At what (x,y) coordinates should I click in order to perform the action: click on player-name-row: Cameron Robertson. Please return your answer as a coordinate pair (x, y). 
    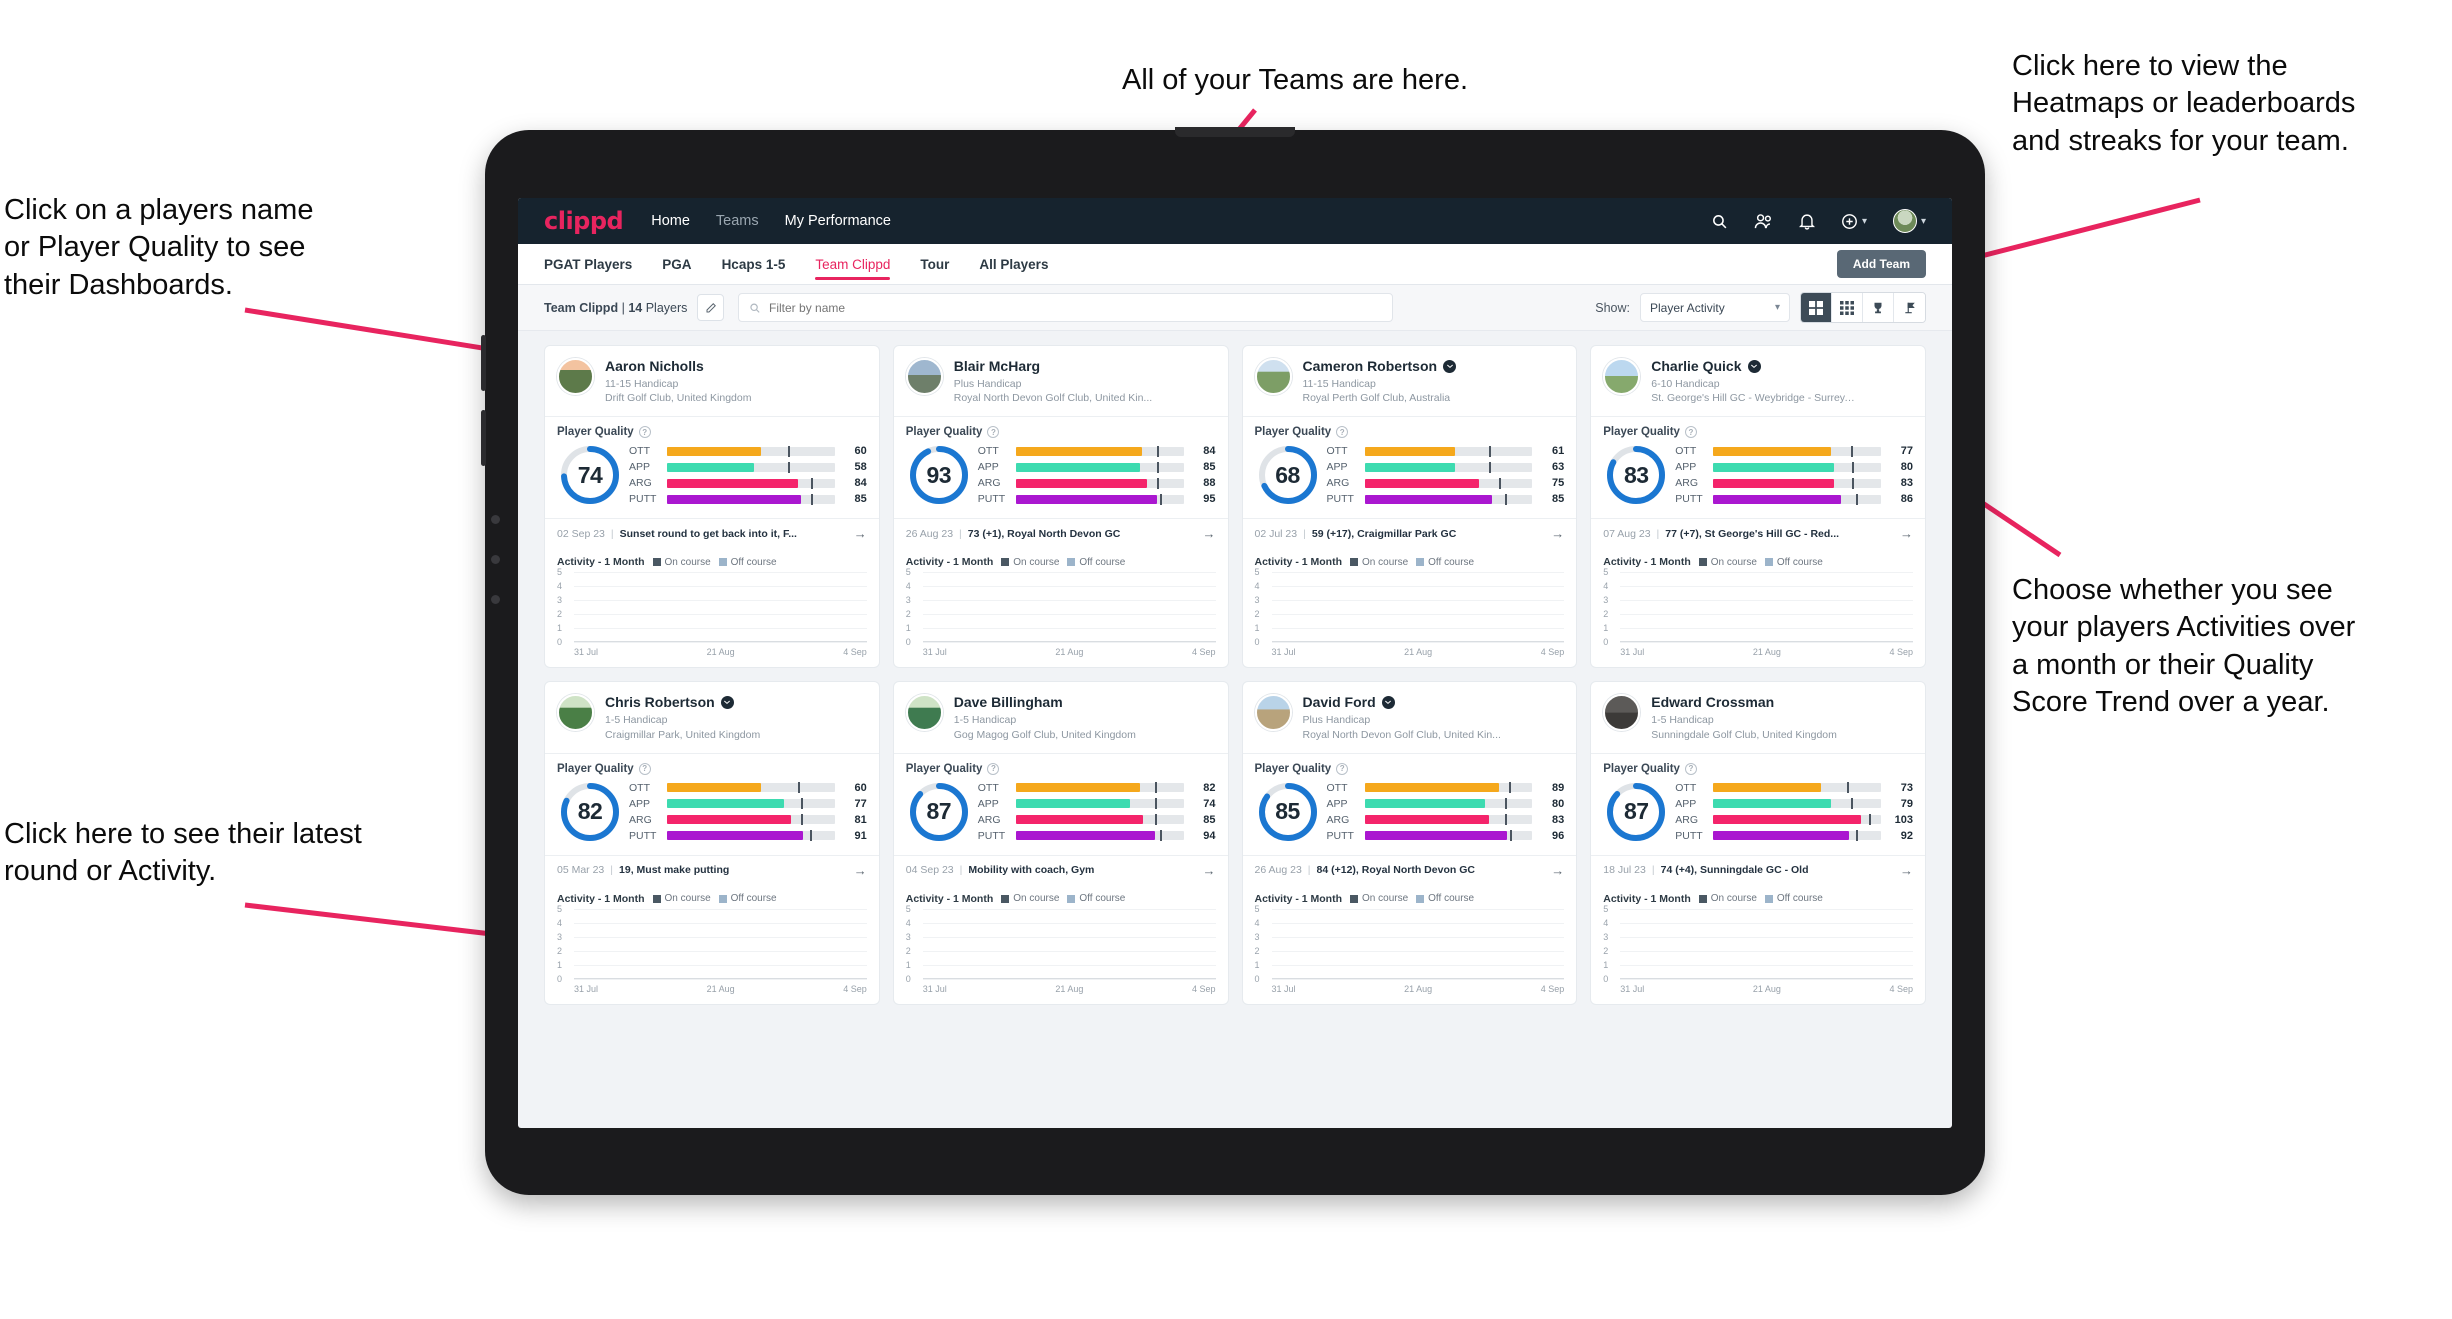
    Looking at the image, I should click on (1380, 366).